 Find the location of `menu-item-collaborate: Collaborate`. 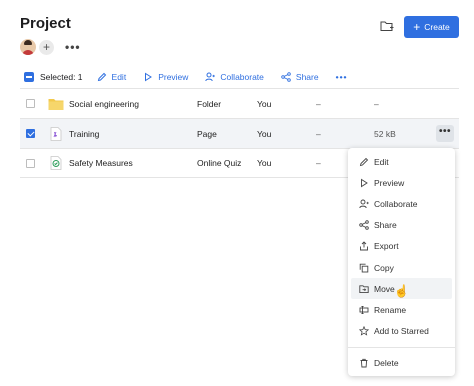

menu-item-collaborate: Collaborate is located at coordinates (401, 203).